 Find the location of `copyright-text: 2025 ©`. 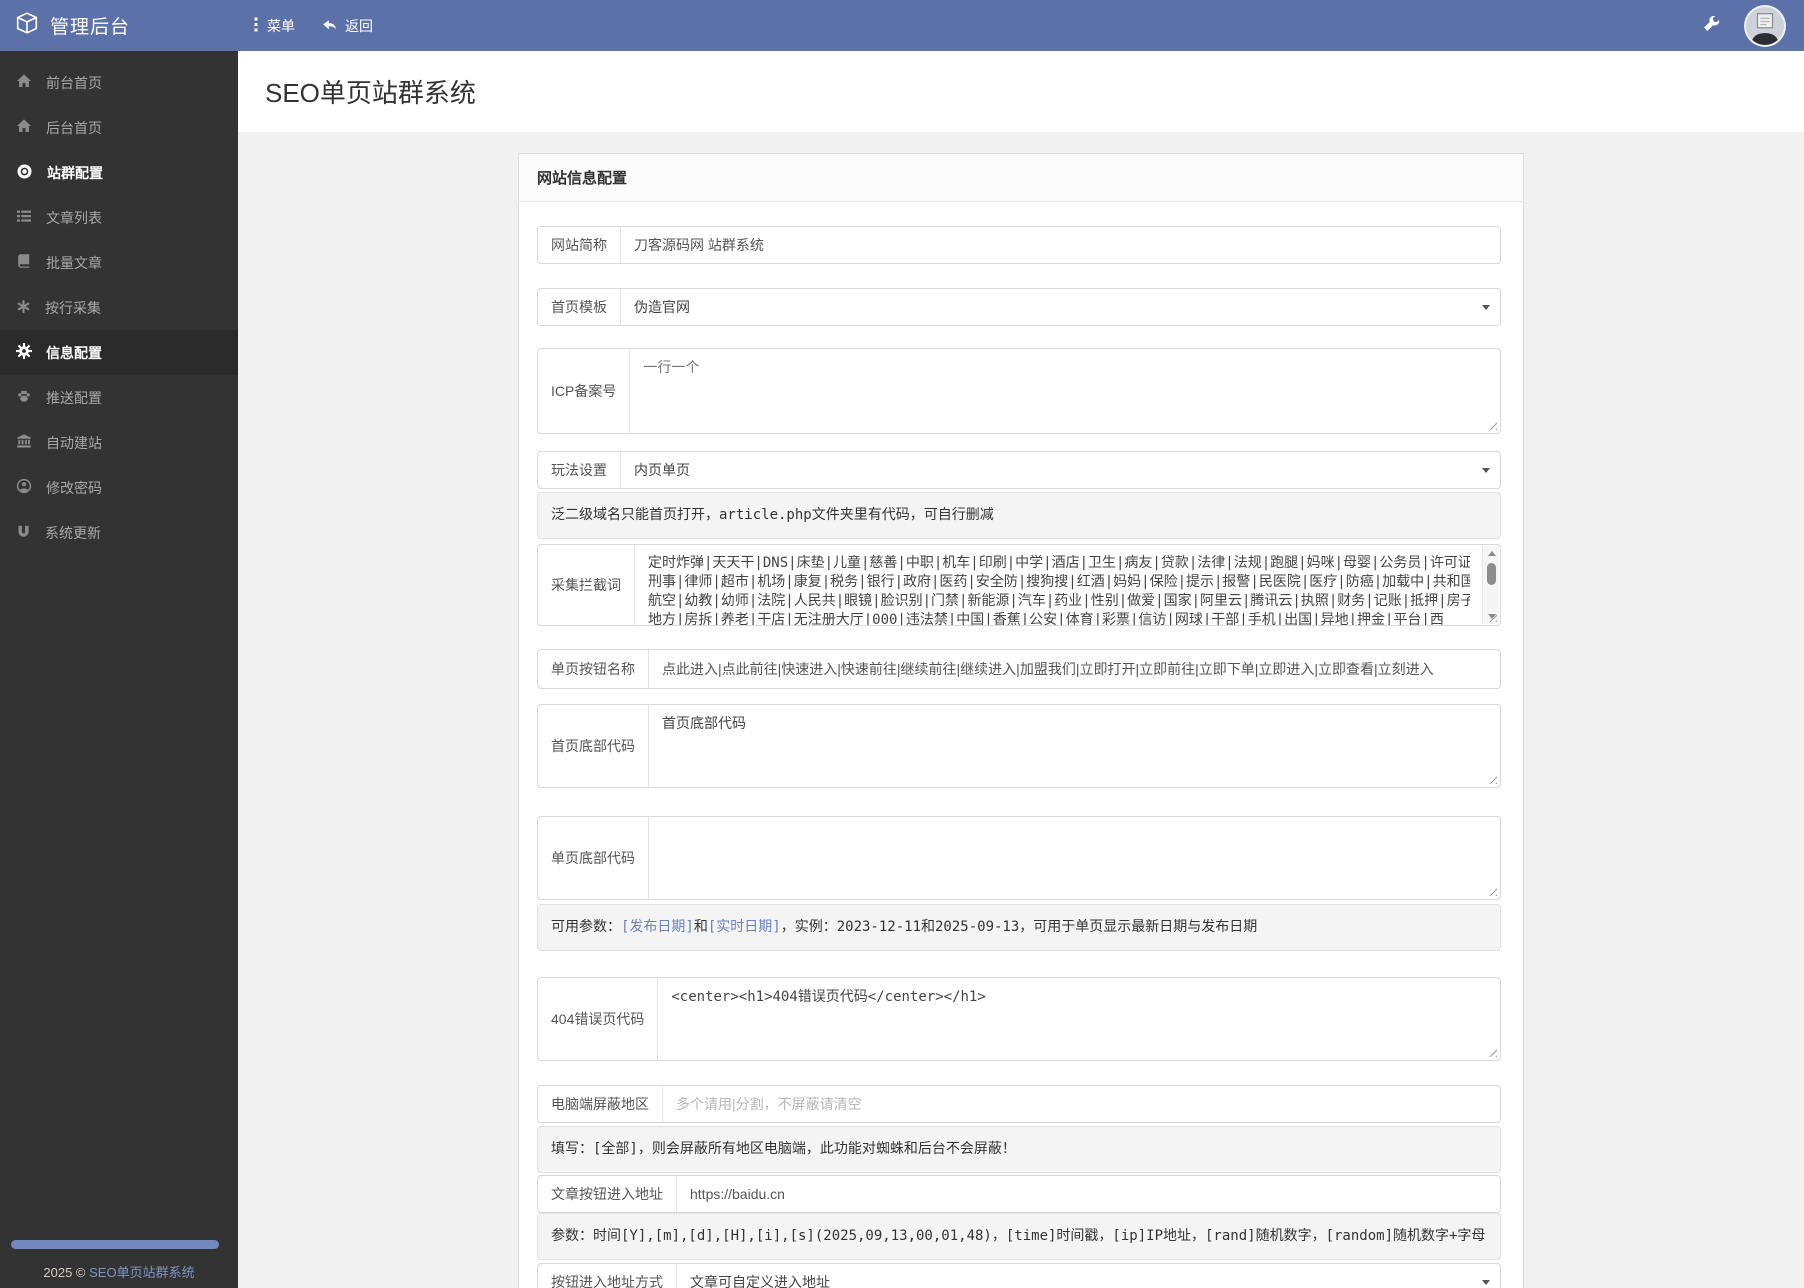

copyright-text: 2025 © is located at coordinates (66, 1272).